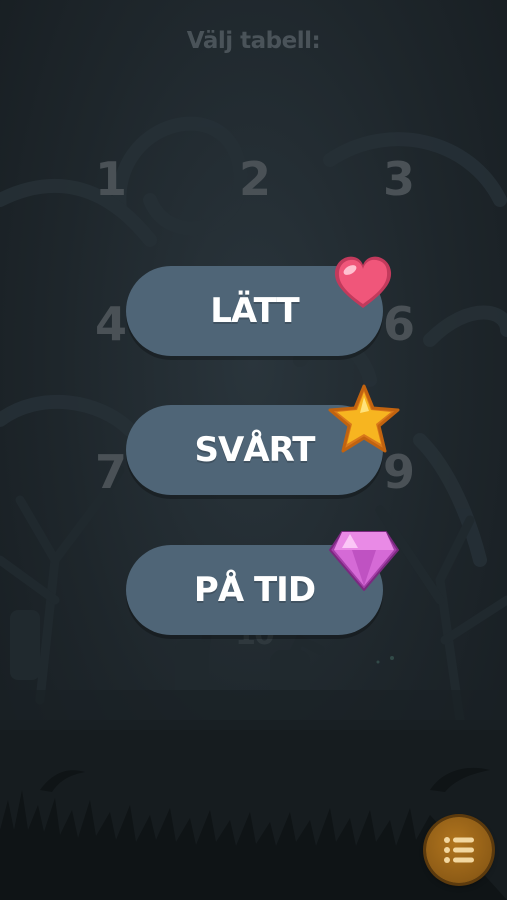  I want to click on menu-button, so click(459, 850).